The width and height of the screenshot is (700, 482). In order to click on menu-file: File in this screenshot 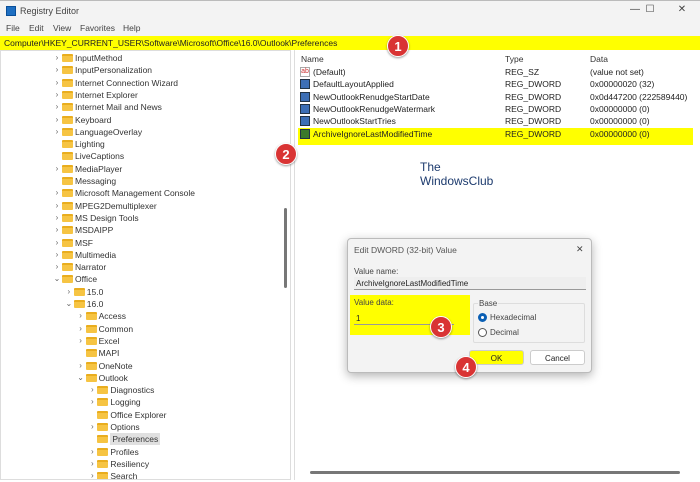, I will do `click(13, 28)`.